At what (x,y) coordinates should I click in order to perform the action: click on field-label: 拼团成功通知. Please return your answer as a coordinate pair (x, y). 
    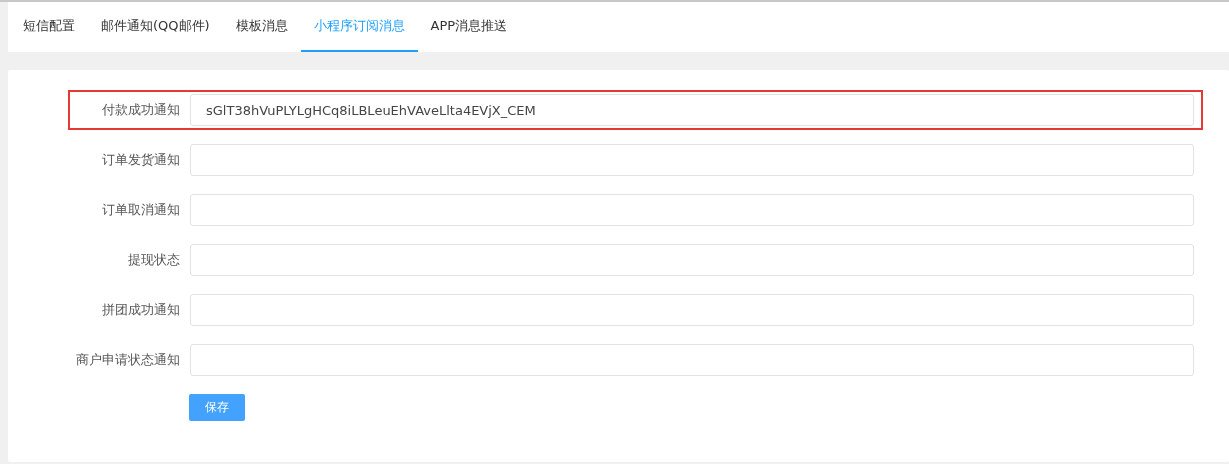
    Looking at the image, I should click on (141, 310).